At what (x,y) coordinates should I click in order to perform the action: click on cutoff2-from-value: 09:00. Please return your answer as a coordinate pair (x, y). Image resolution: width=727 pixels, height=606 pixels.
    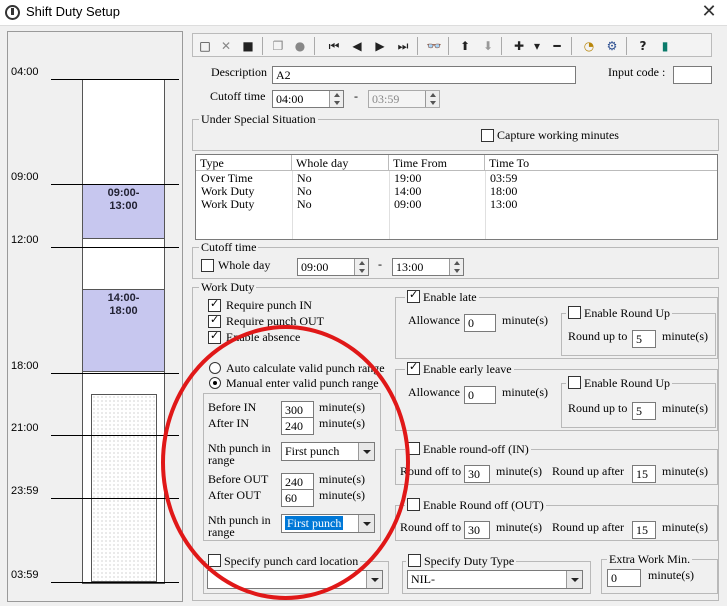
    Looking at the image, I should click on (315, 267).